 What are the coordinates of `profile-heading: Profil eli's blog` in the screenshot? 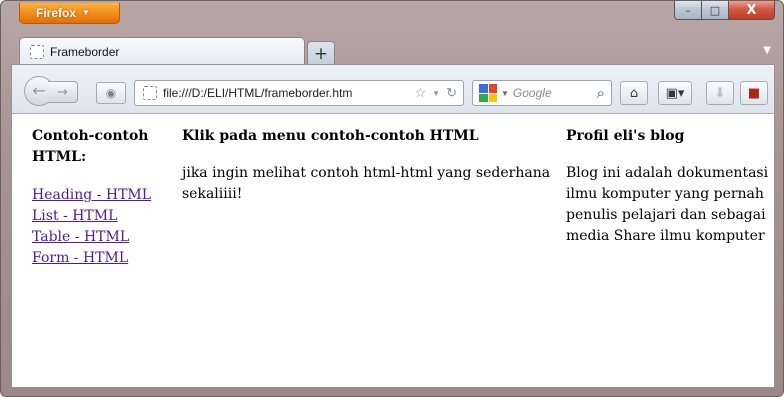 It's located at (625, 136).